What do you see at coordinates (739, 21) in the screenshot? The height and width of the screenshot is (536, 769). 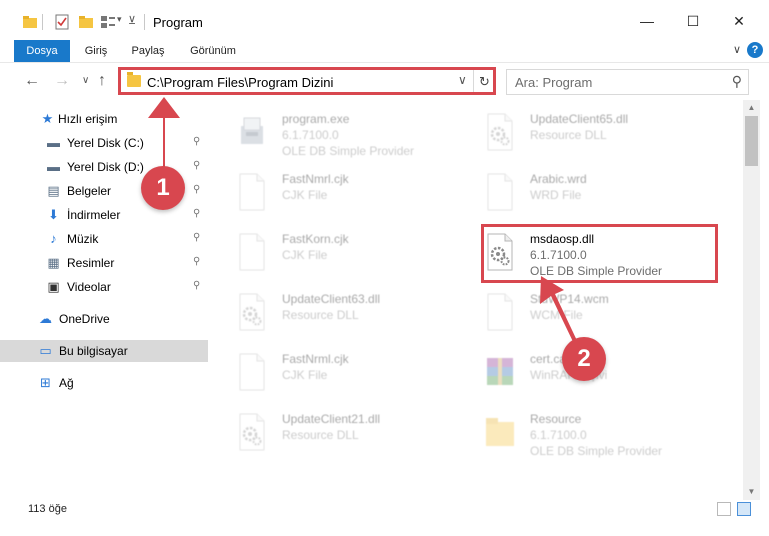 I see `close-button: ✕` at bounding box center [739, 21].